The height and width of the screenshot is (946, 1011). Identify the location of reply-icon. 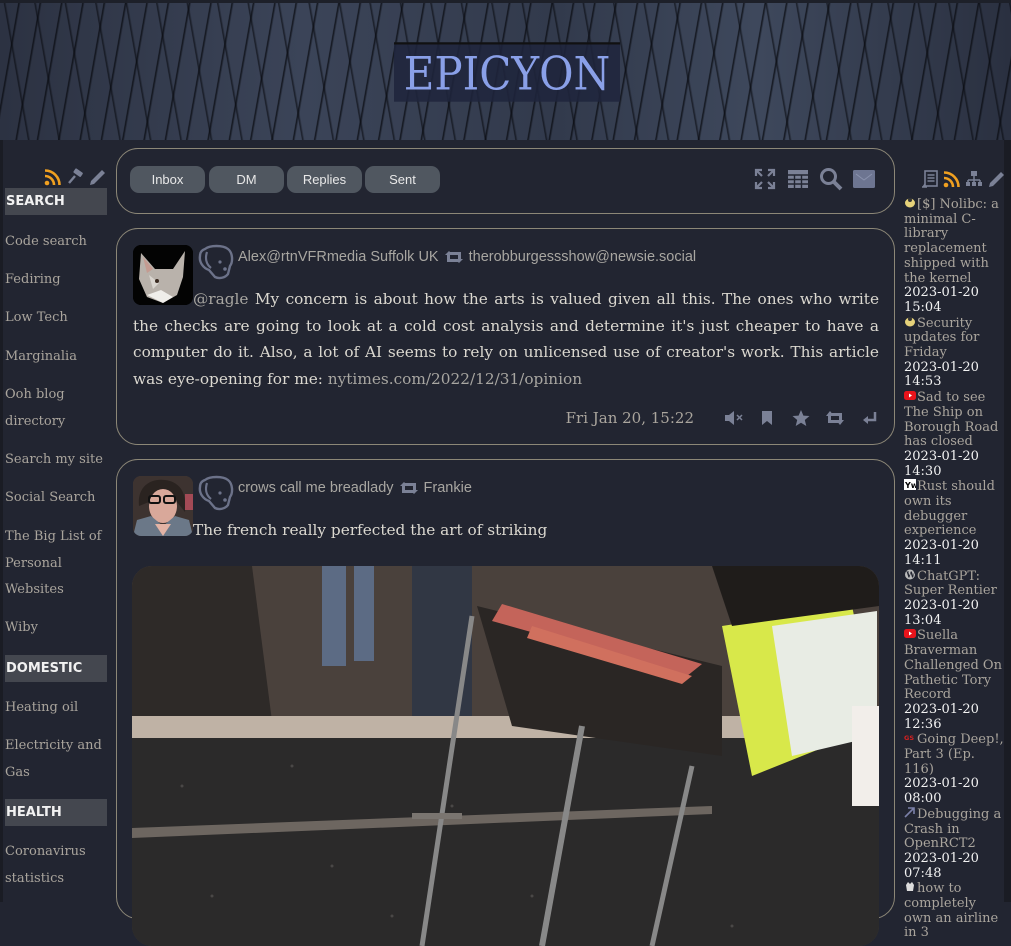
(869, 418).